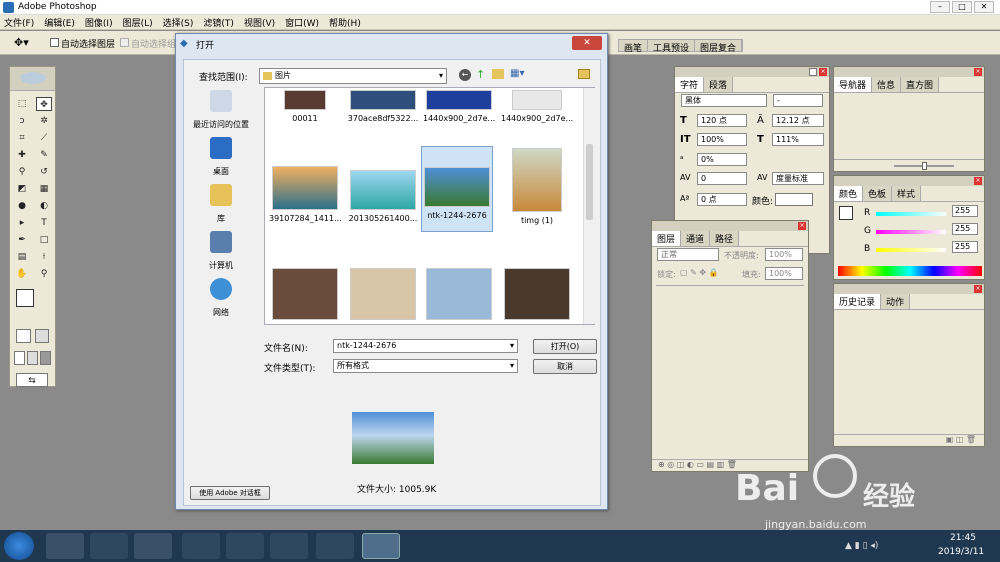 The height and width of the screenshot is (562, 1000). I want to click on taskbar-firefox-icon, so click(201, 546).